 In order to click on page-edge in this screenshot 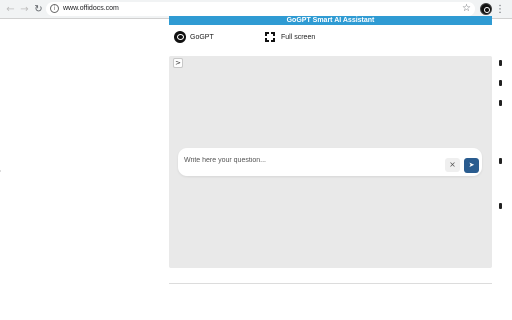, I will do `click(504, 170)`.